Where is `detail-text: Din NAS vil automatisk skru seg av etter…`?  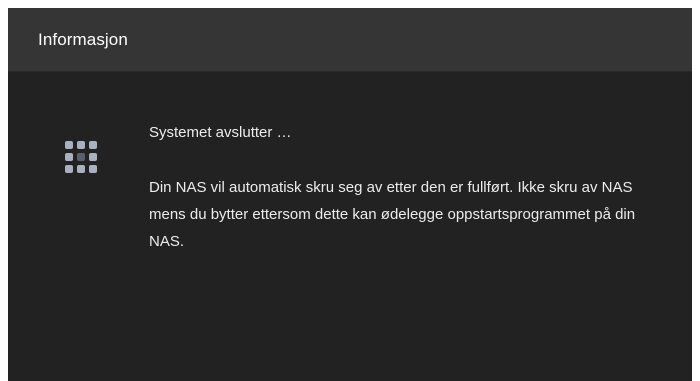
detail-text: Din NAS vil automatisk skru seg av etter… is located at coordinates (392, 214).